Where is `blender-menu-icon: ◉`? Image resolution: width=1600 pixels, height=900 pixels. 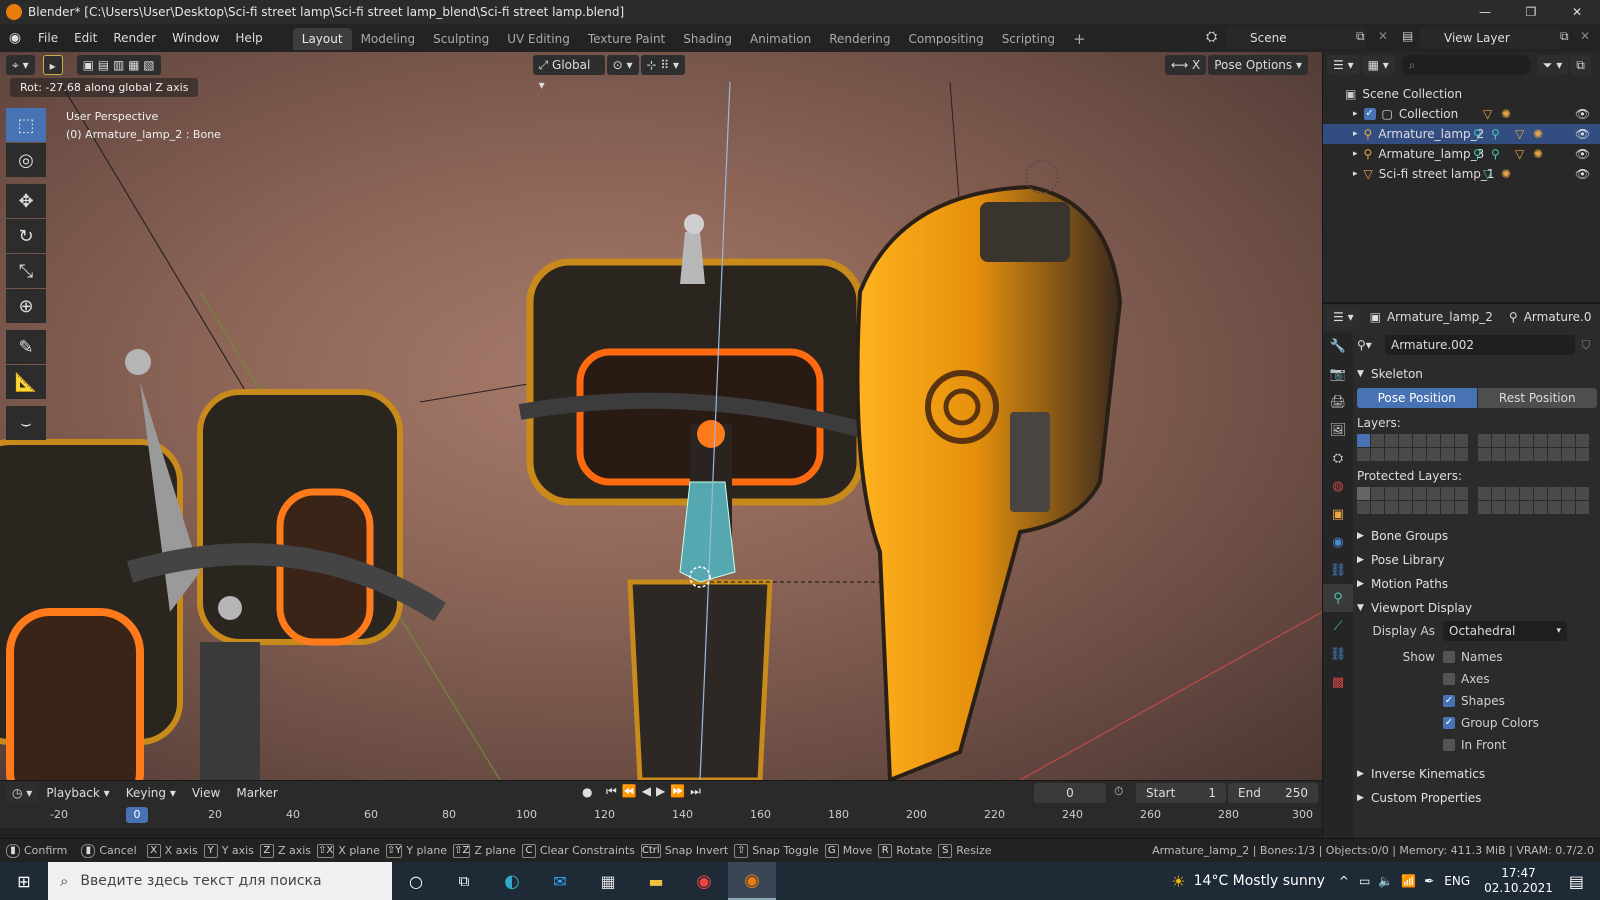 blender-menu-icon: ◉ is located at coordinates (15, 38).